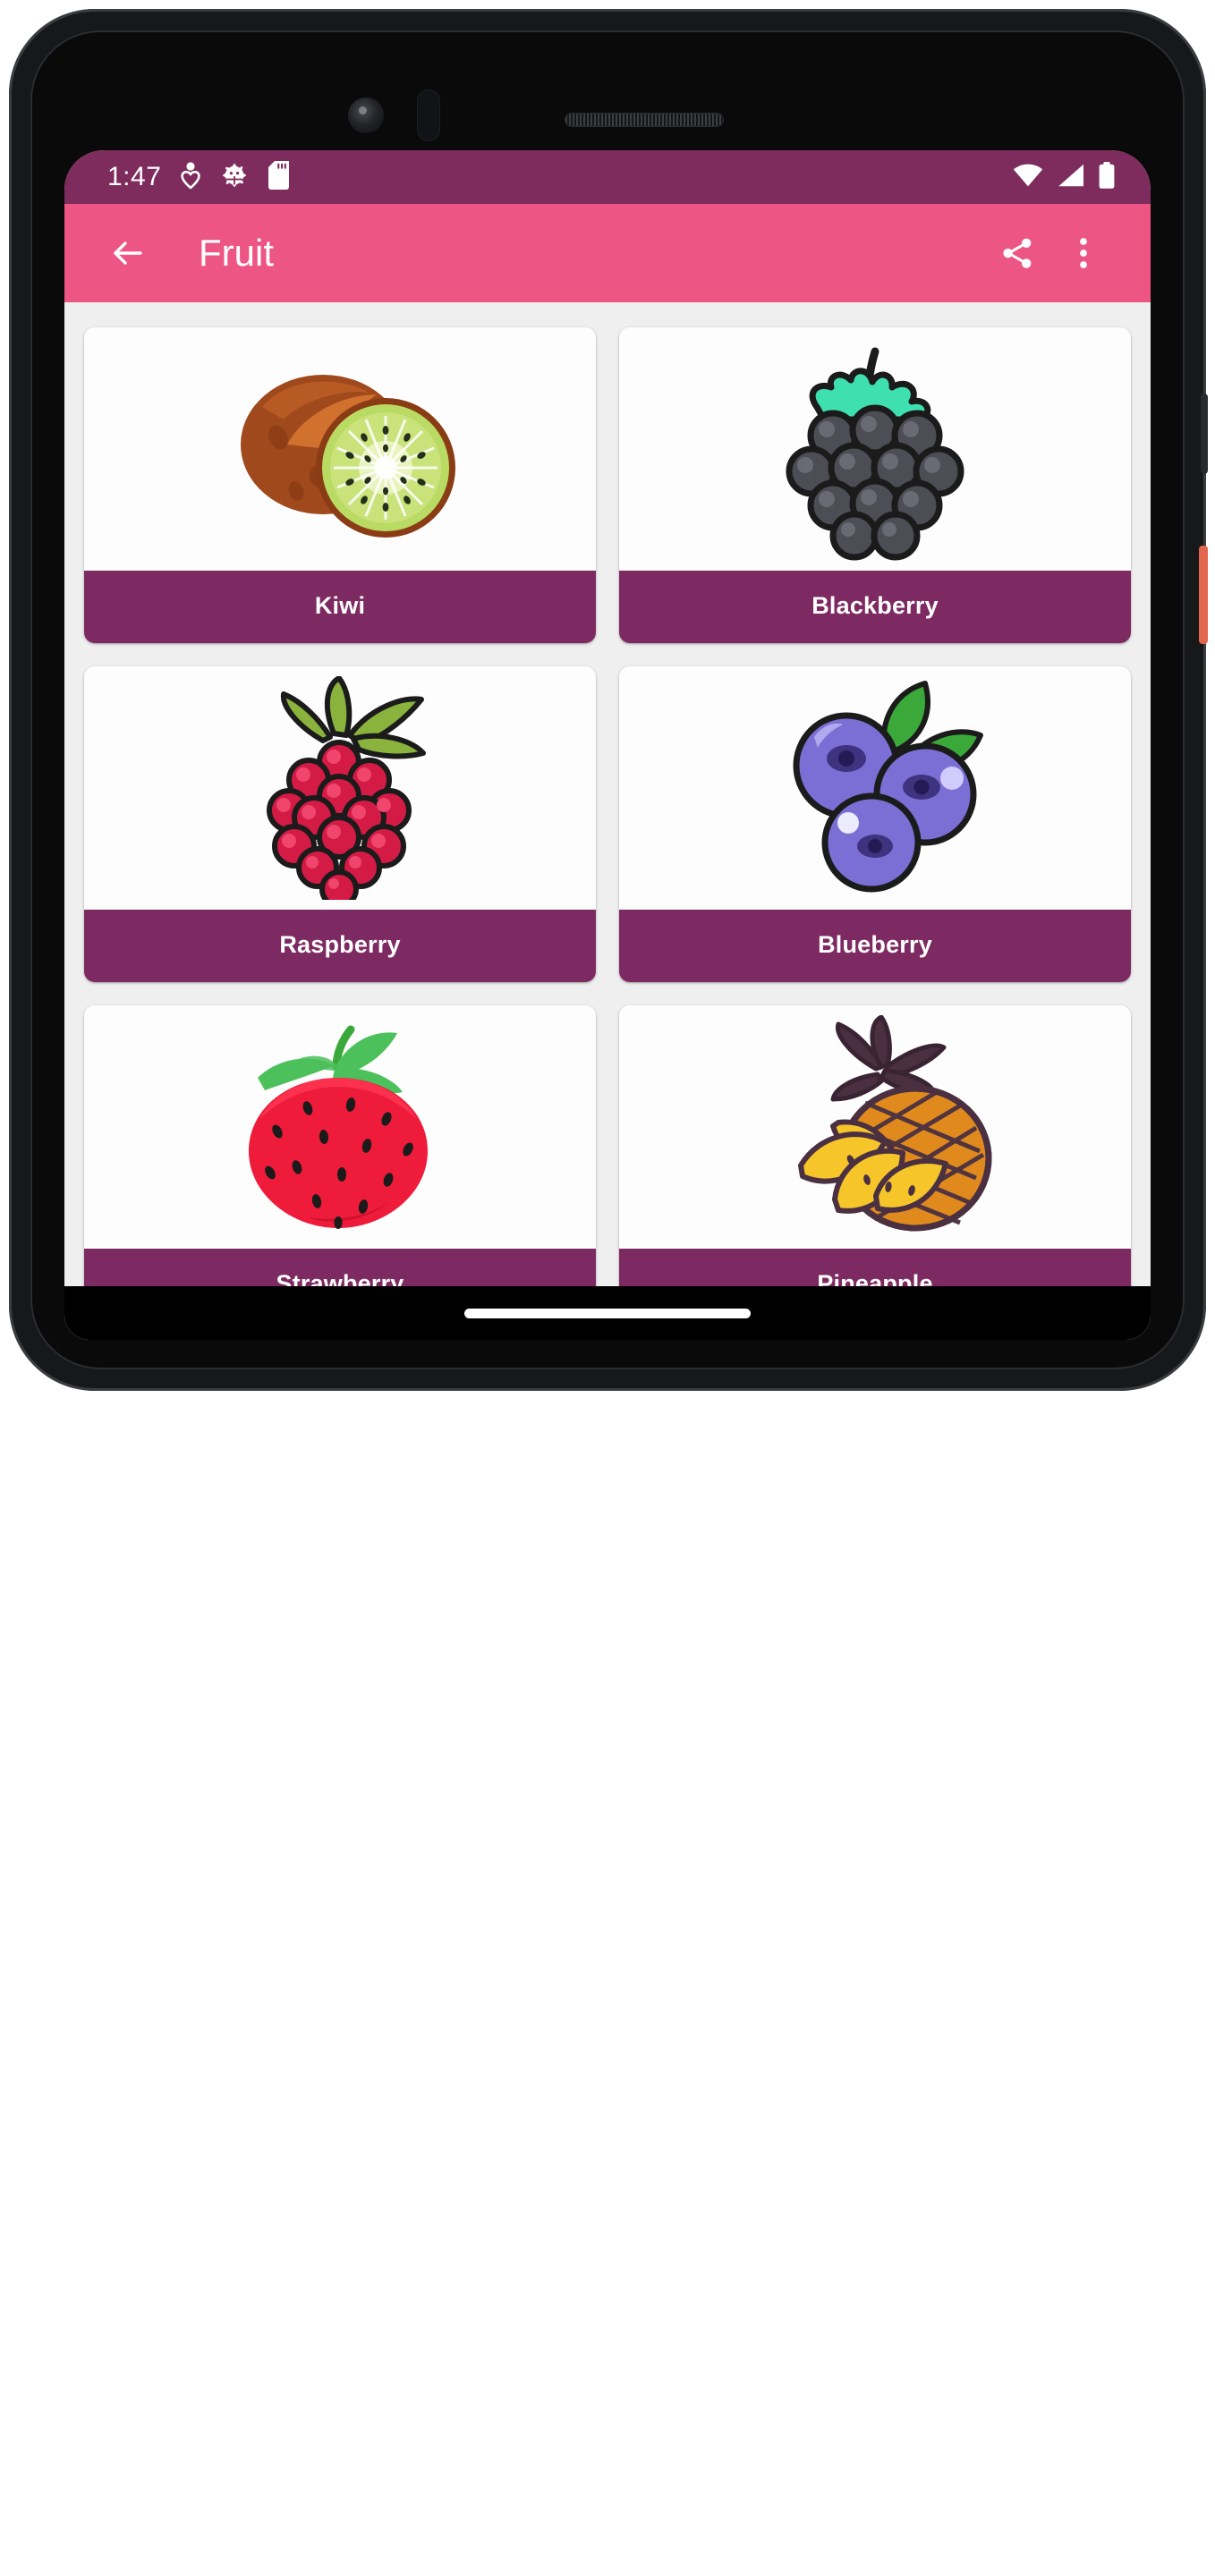 The image size is (1215, 2576). What do you see at coordinates (340, 607) in the screenshot?
I see `fruit-label: Kiwi` at bounding box center [340, 607].